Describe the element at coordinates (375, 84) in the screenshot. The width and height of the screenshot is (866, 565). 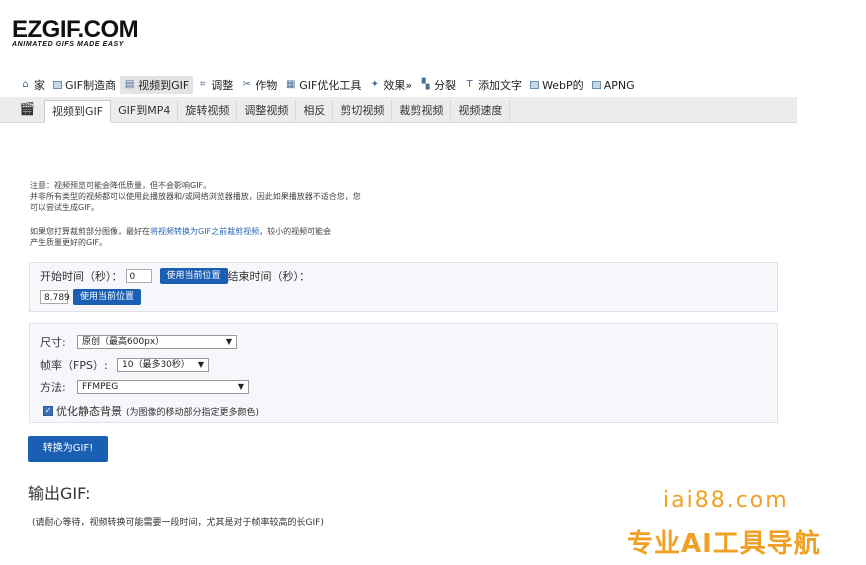
I see `effects-icon: ✦` at that location.